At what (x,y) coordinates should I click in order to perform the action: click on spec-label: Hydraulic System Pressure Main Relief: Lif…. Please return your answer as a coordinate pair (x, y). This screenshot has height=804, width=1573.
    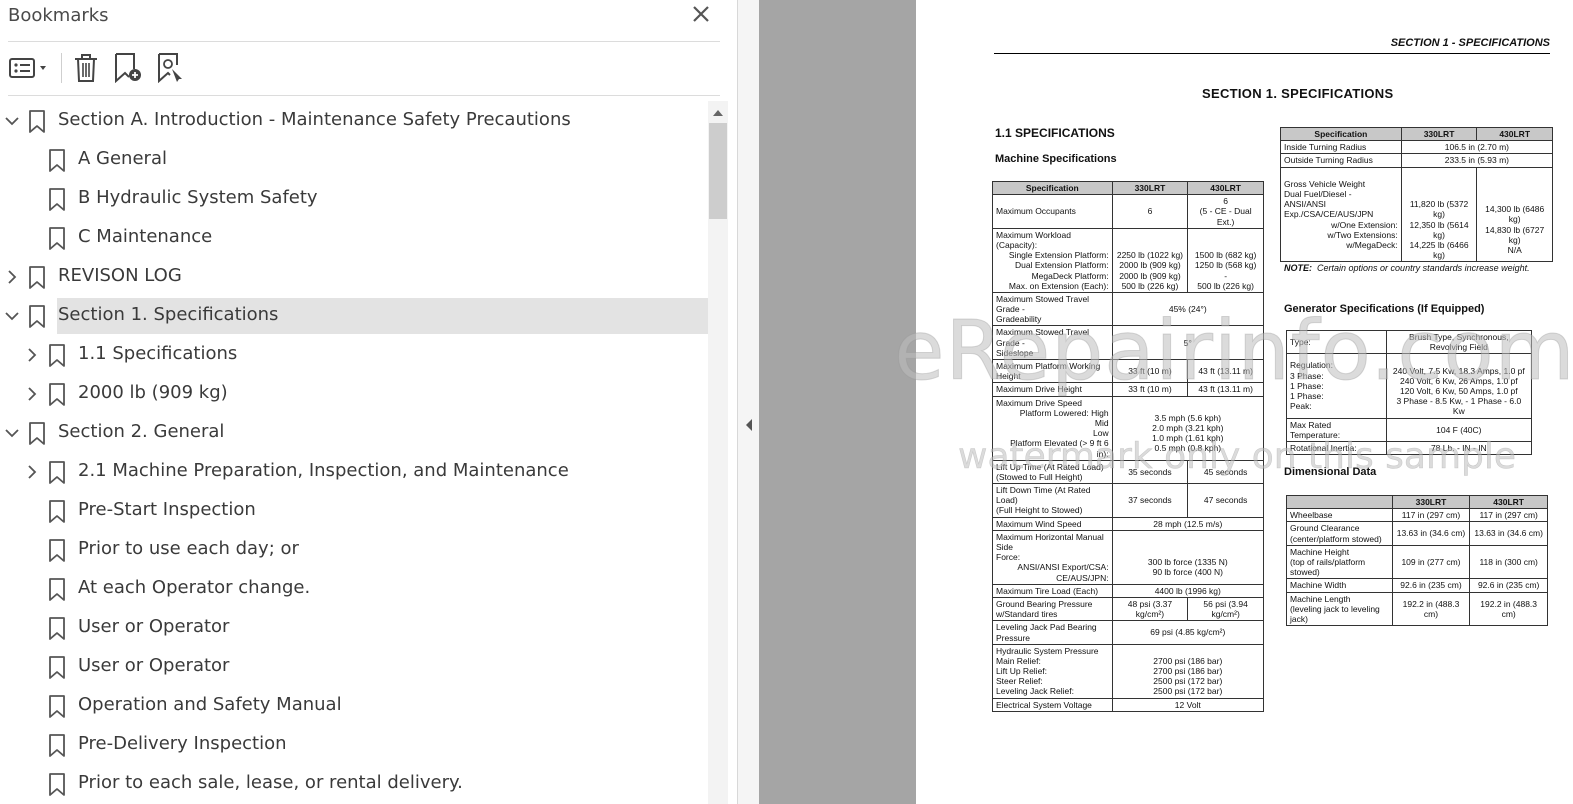
    Looking at the image, I should click on (1052, 671).